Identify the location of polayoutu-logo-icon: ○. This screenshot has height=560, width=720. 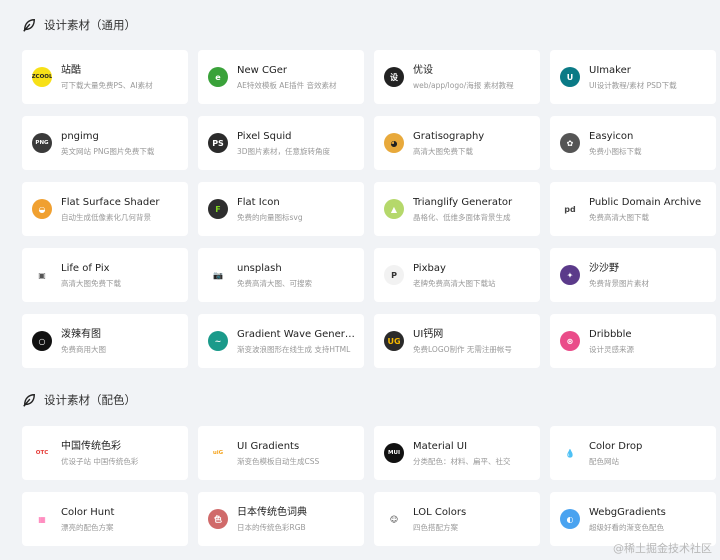
(42, 341).